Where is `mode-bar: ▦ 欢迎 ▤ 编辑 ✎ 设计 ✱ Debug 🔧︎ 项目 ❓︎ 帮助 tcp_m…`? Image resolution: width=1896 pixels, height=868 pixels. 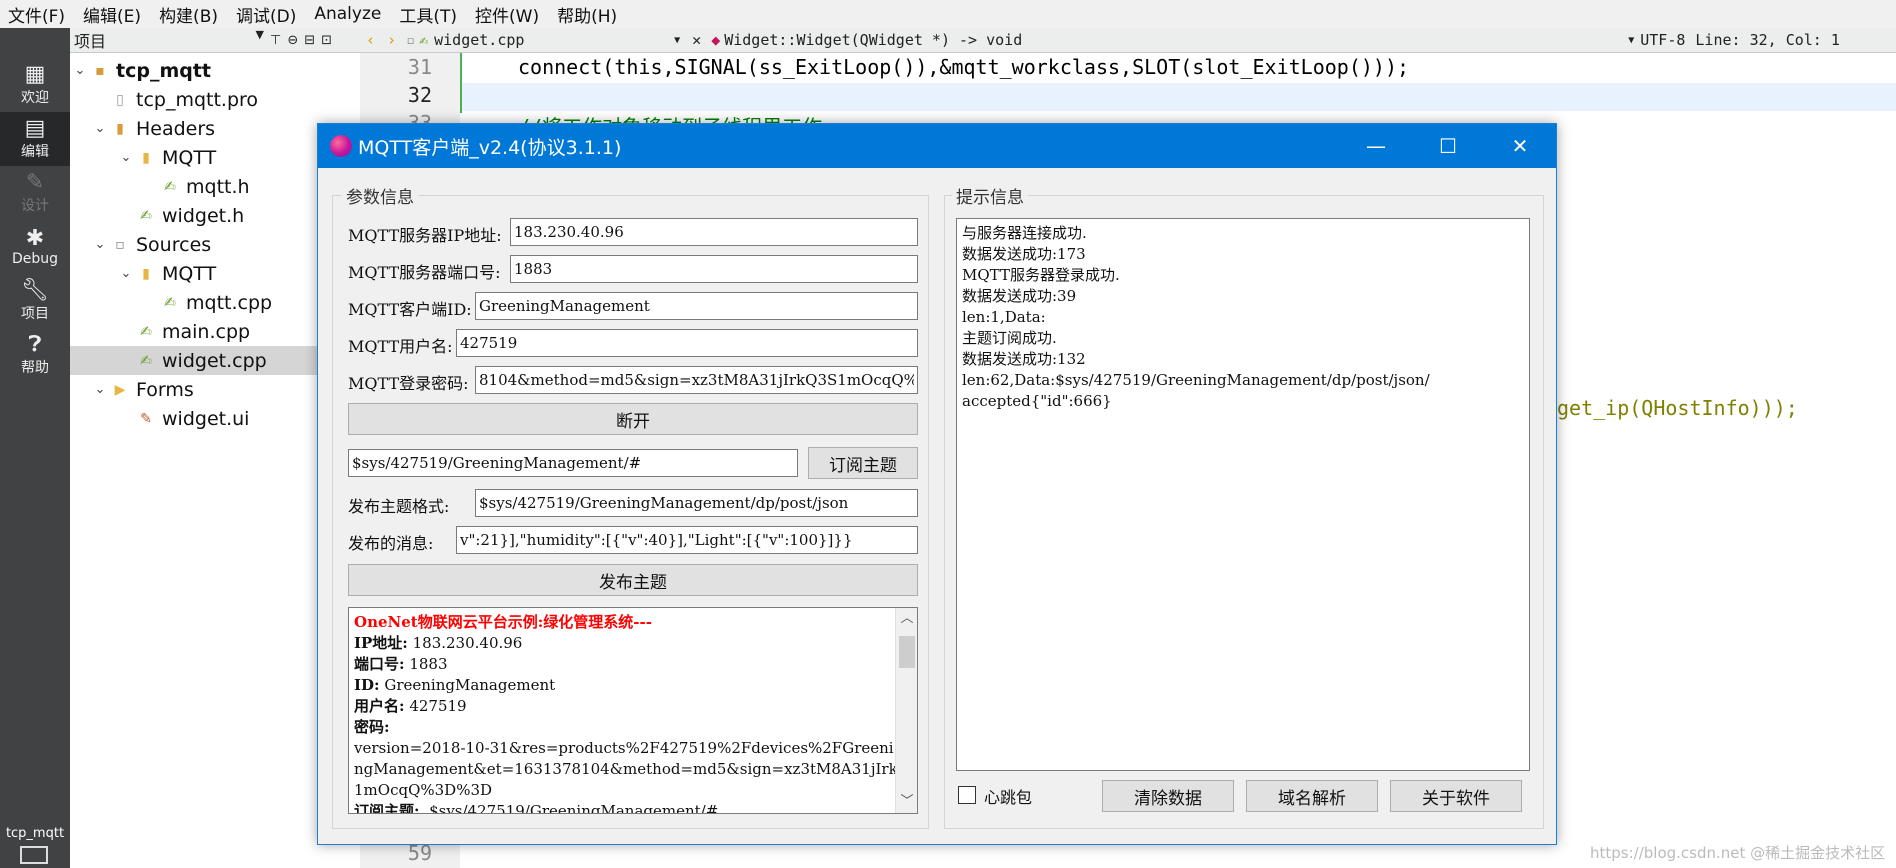
mode-bar: ▦ 欢迎 ▤ 编辑 ✎ 设计 ✱ Debug 🔧︎ 项目 ❓︎ 帮助 tcp_m… is located at coordinates (35, 448).